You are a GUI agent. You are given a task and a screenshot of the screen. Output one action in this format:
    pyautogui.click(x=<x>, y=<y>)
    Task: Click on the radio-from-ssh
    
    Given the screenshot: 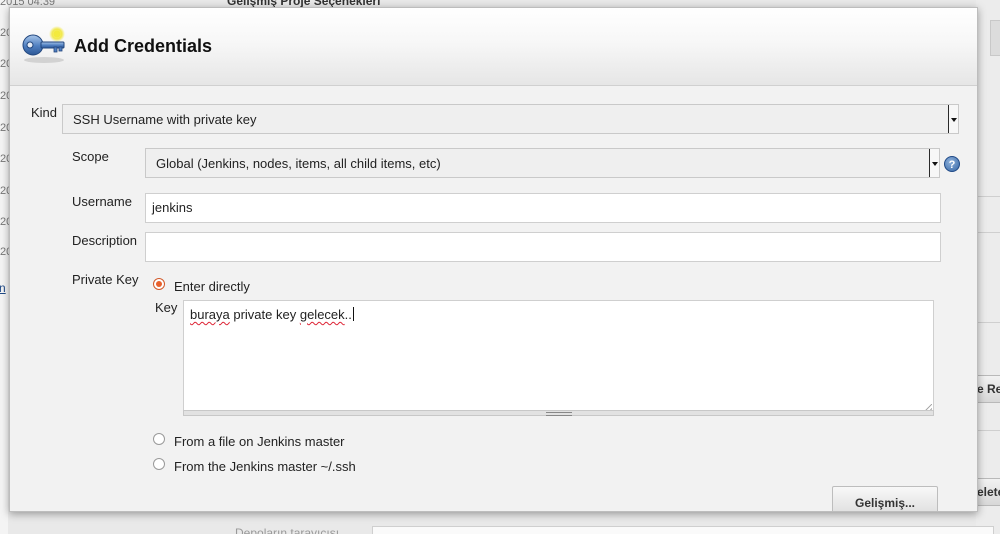 What is the action you would take?
    pyautogui.click(x=159, y=464)
    